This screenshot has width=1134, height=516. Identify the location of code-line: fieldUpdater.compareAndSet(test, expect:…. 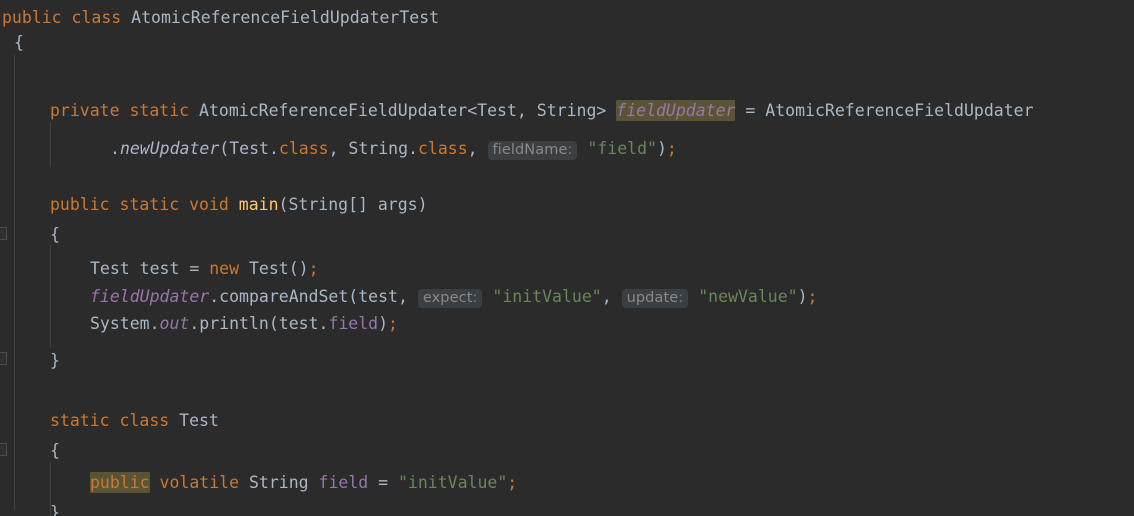
(408, 296).